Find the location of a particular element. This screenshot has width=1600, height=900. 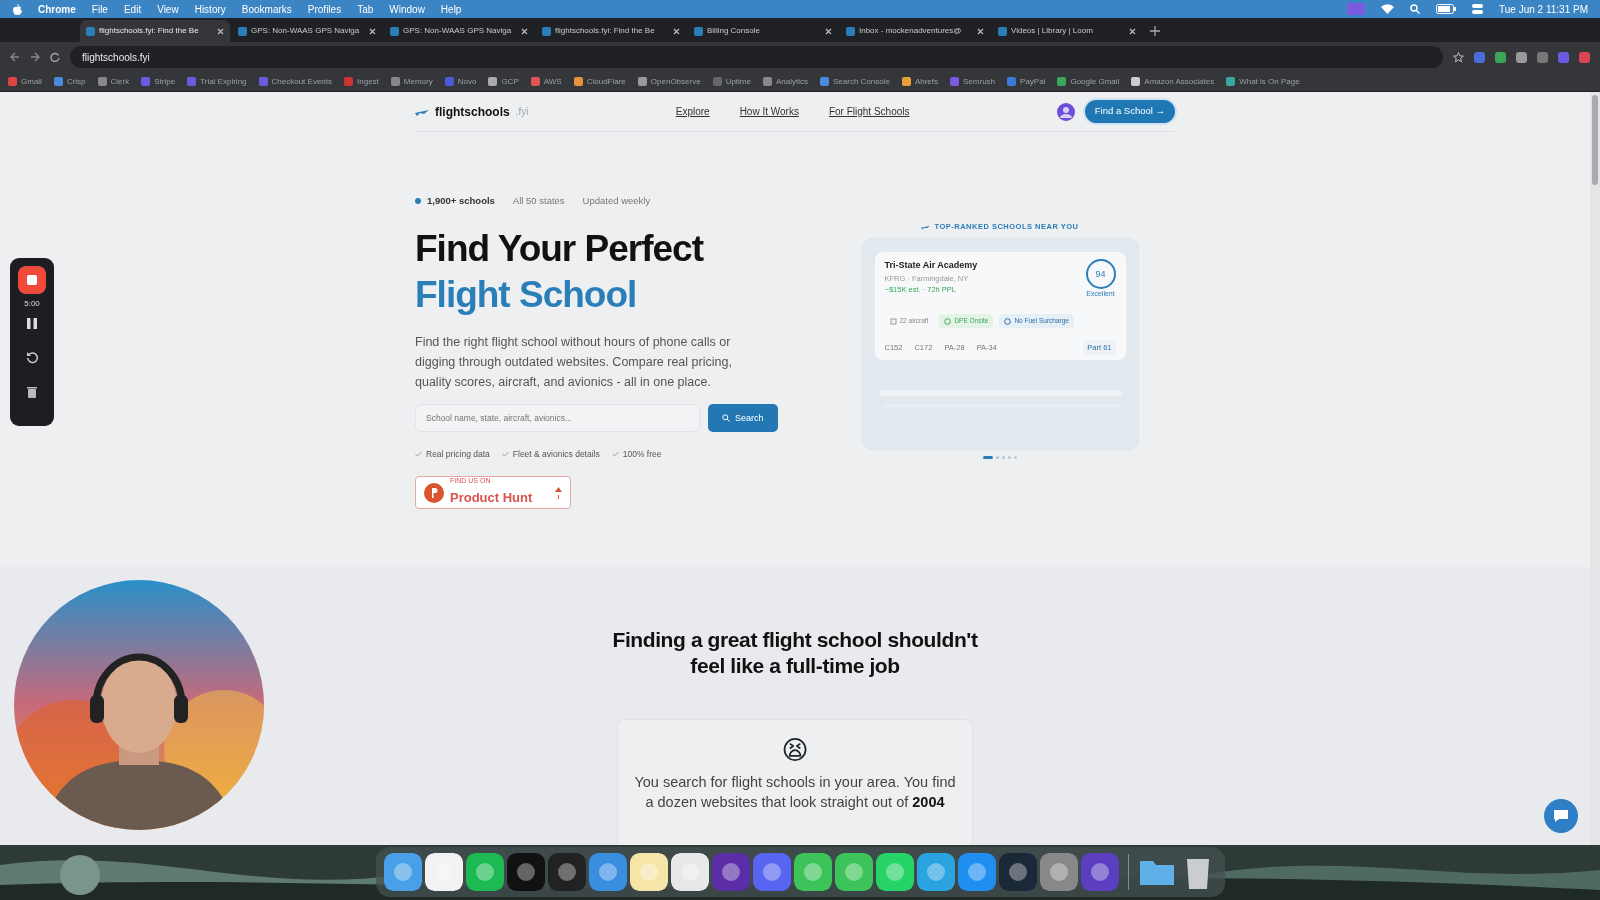

bookmark: PayPal is located at coordinates (1026, 81).